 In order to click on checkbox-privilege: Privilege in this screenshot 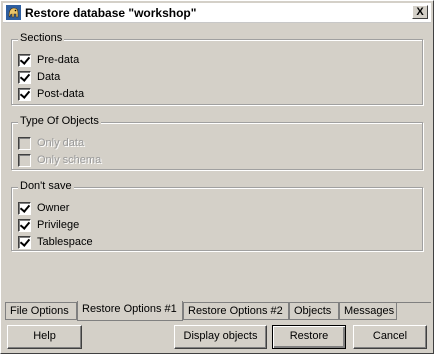, I will do `click(48, 225)`.